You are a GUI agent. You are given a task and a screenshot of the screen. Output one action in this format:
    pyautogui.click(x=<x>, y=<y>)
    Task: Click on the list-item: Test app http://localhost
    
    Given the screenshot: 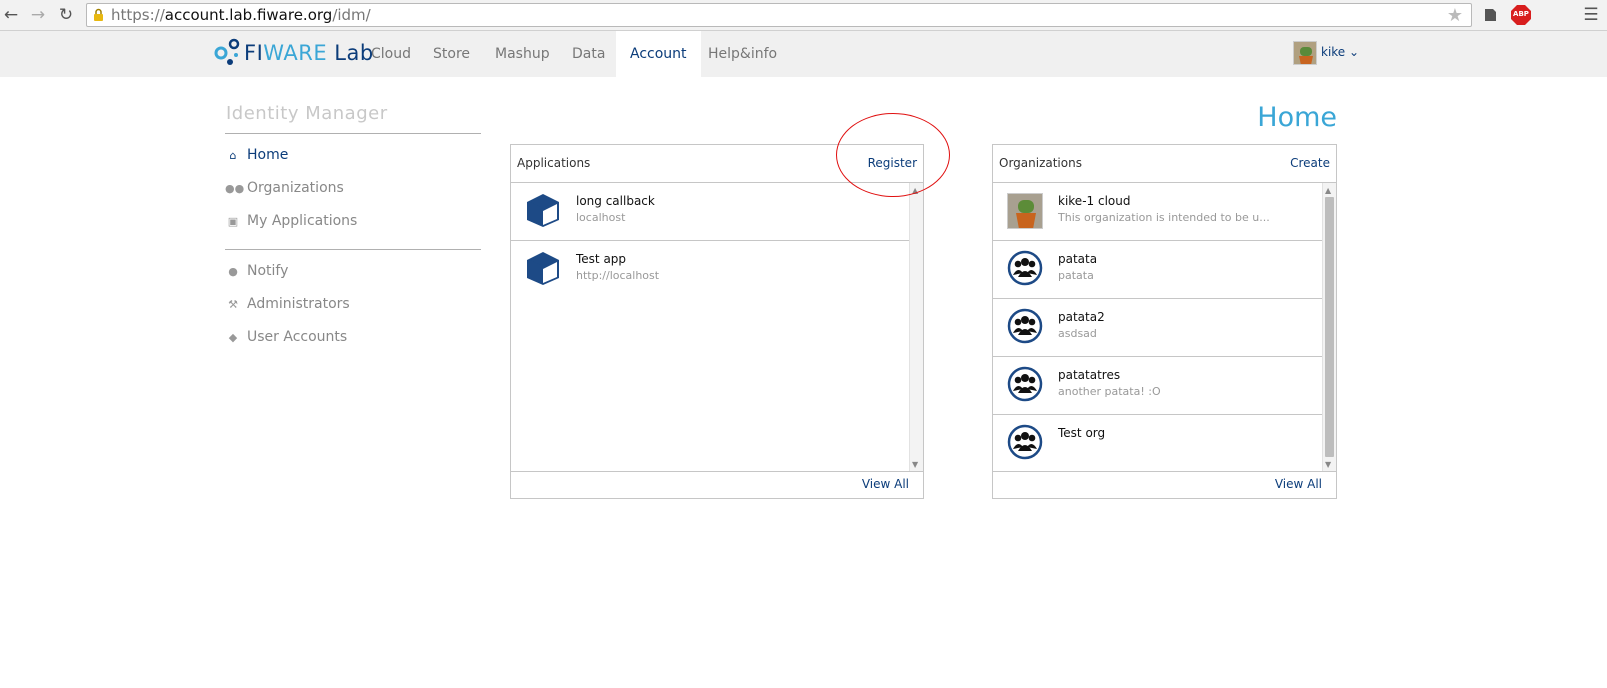 What is the action you would take?
    pyautogui.click(x=710, y=270)
    